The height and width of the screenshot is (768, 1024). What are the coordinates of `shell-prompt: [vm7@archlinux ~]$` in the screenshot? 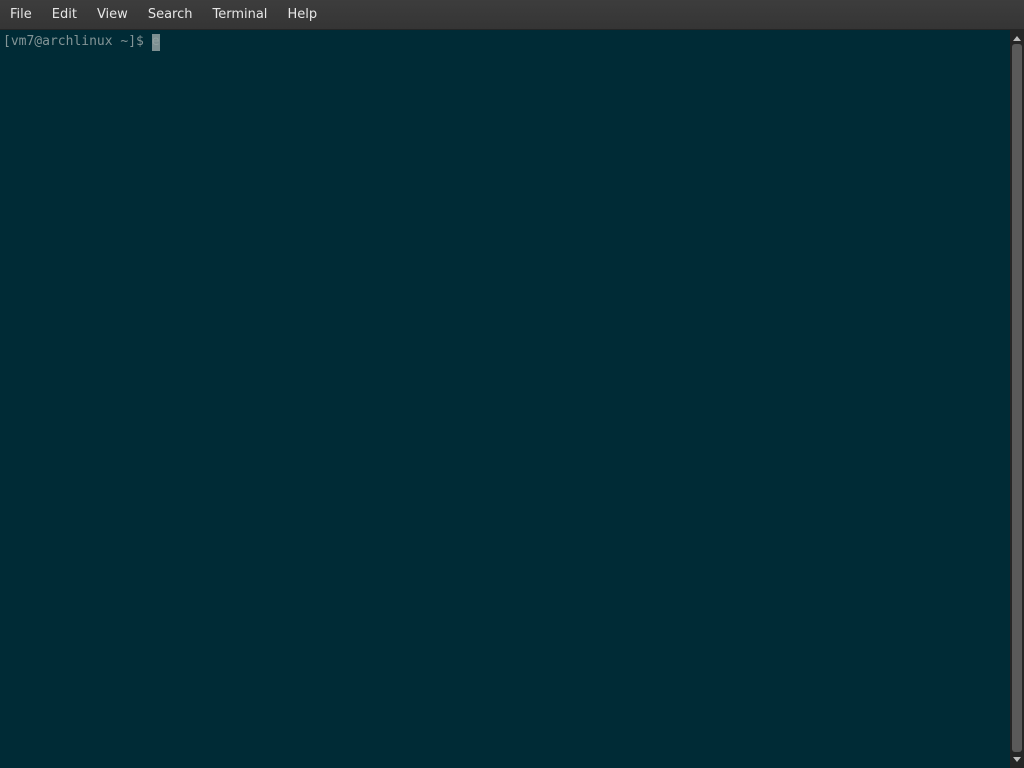 It's located at (77, 41).